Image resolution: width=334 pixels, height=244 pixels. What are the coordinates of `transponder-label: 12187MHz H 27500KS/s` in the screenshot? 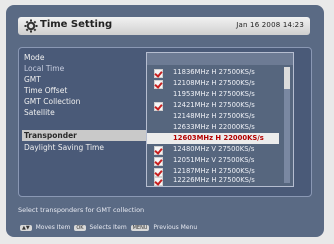 It's located at (214, 171).